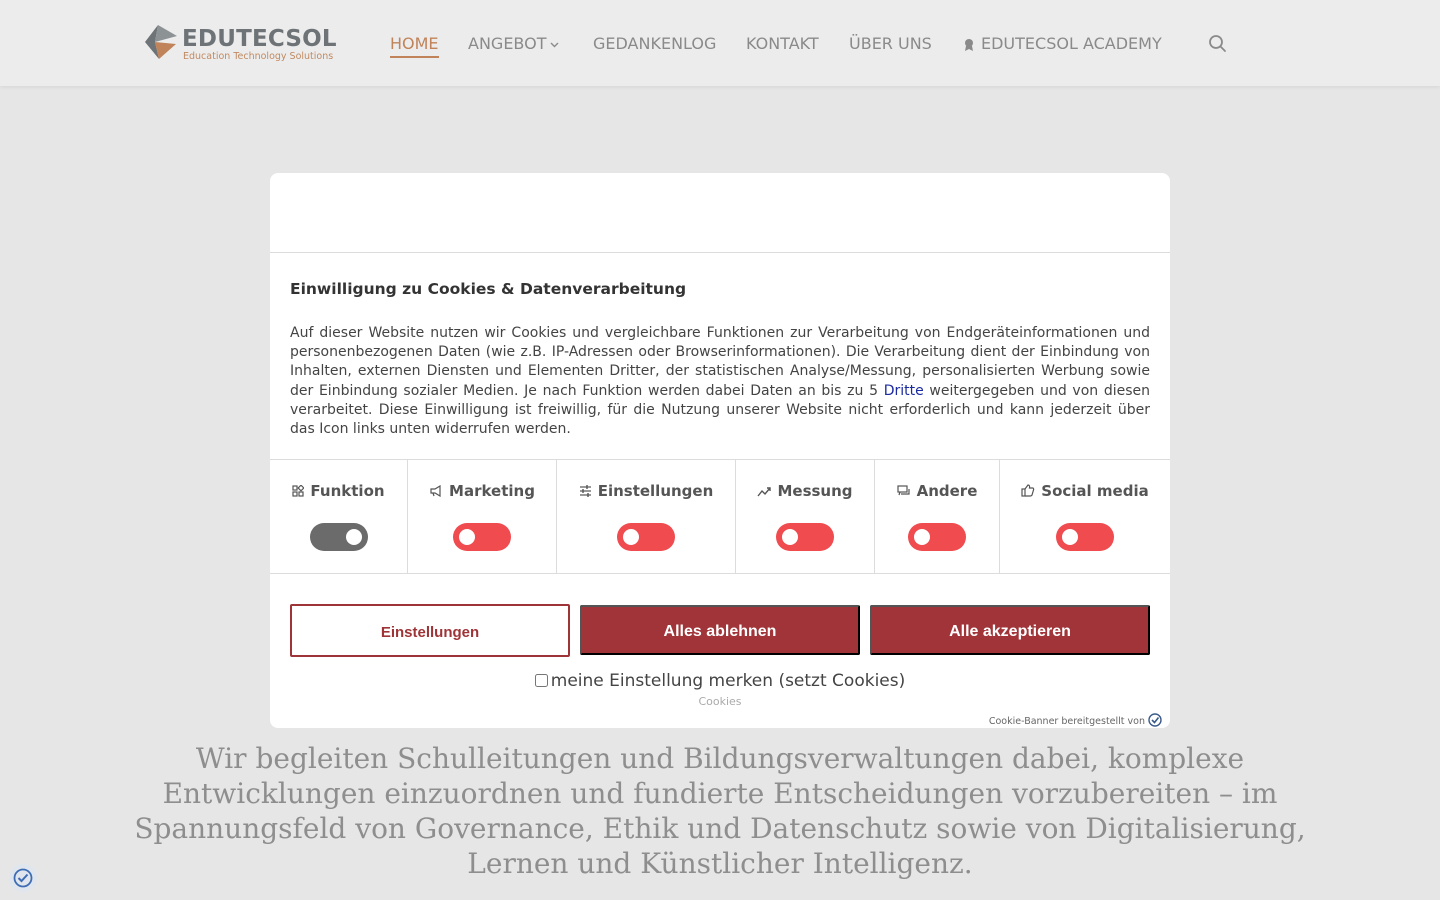 This screenshot has height=900, width=1440. Describe the element at coordinates (492, 491) in the screenshot. I see `category-label-text: Marketing` at that location.